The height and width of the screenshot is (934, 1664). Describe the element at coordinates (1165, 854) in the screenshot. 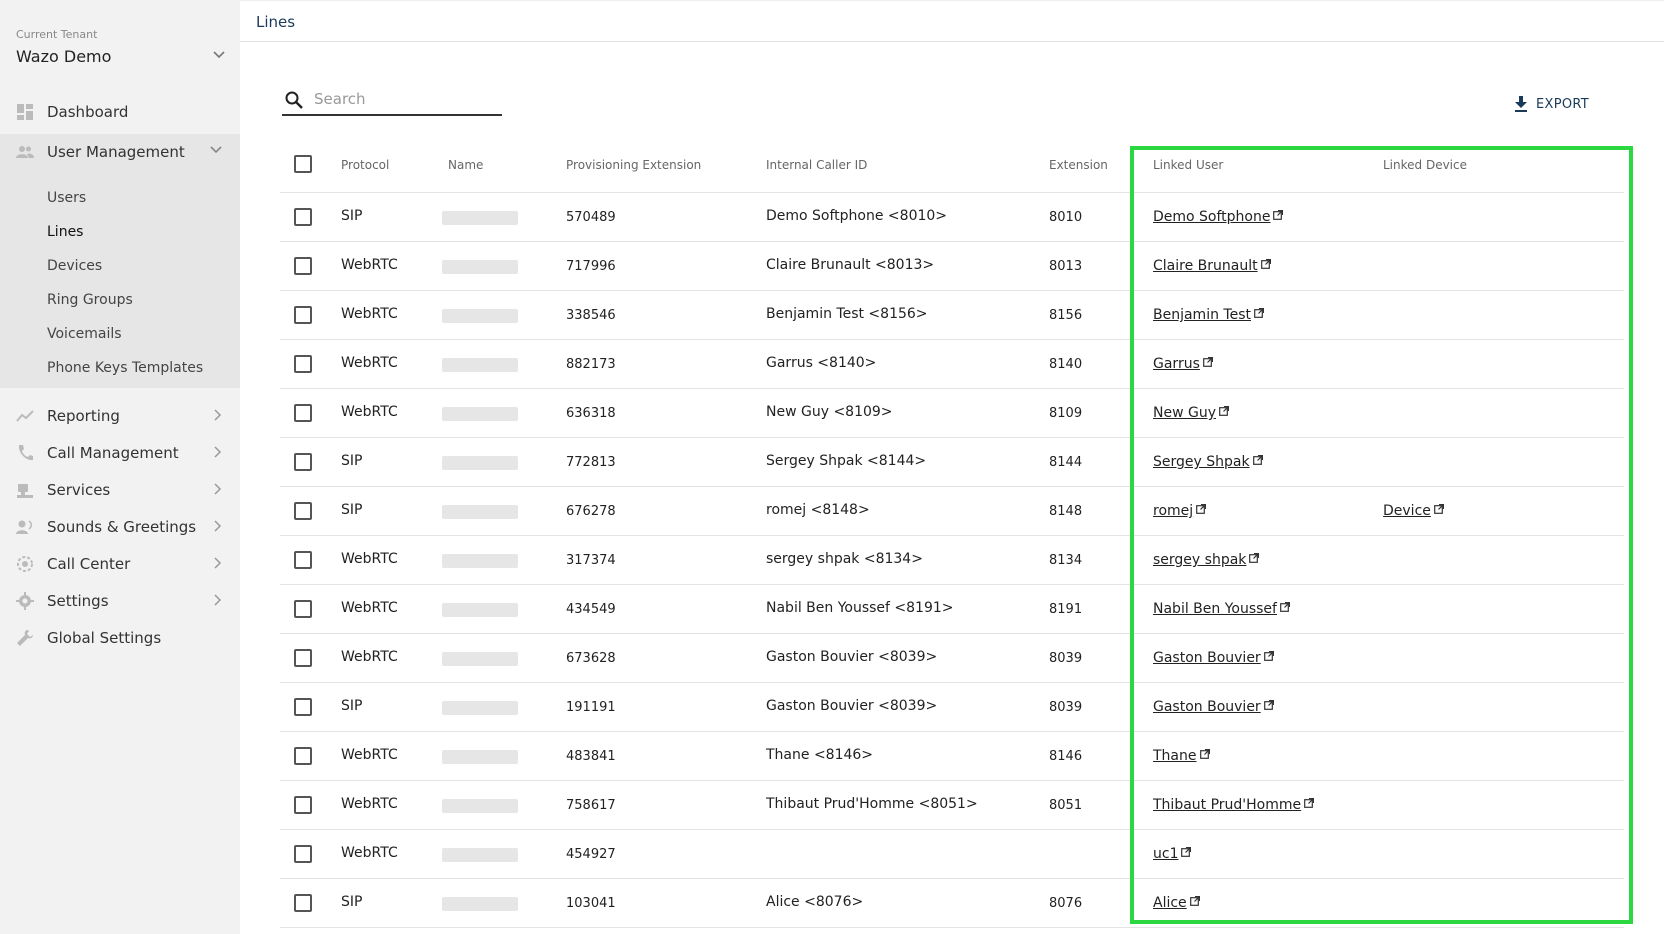

I see `linked-user-link: uc1` at that location.